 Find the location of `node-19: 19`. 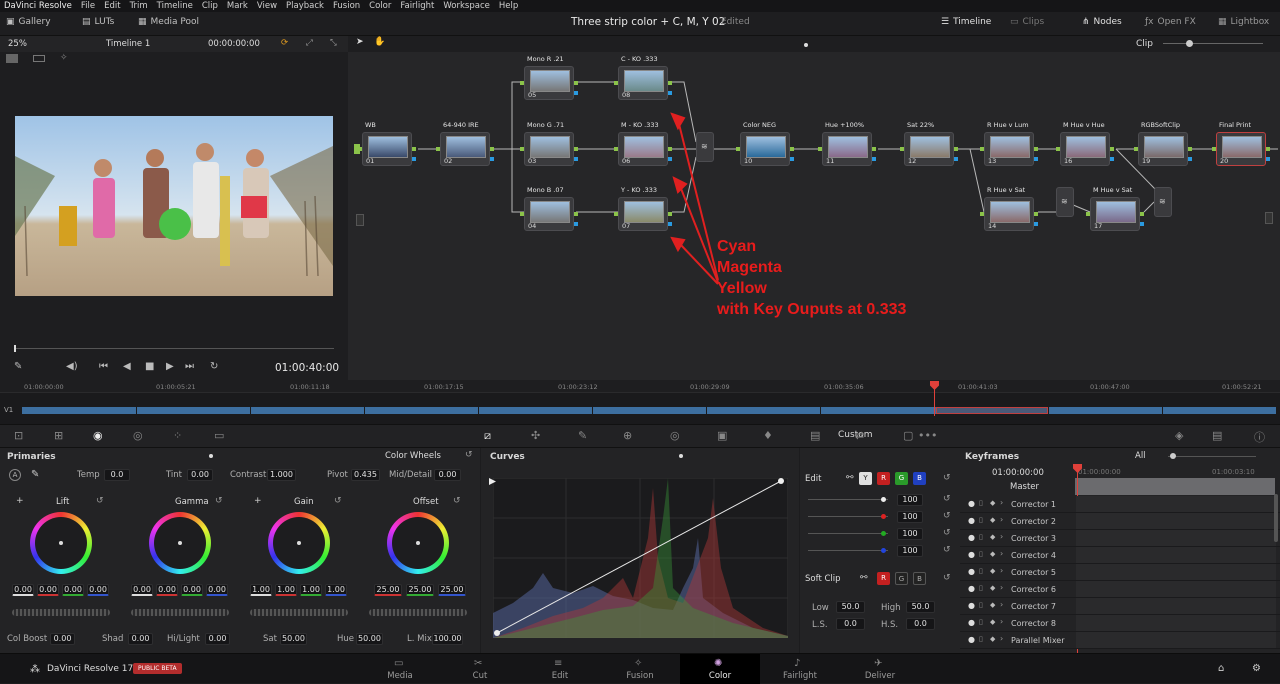

node-19: 19 is located at coordinates (1163, 149).